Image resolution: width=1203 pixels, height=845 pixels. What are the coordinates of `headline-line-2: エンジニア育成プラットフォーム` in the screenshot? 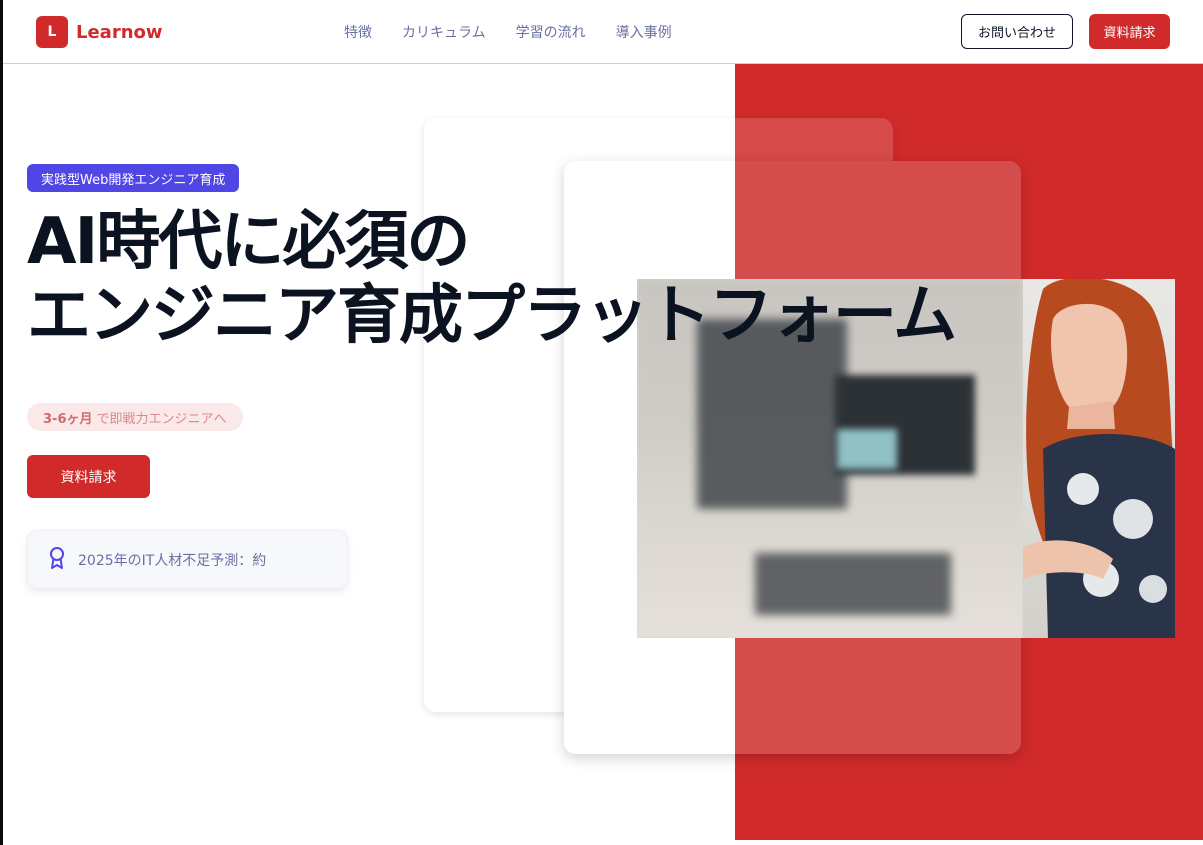 It's located at (492, 316).